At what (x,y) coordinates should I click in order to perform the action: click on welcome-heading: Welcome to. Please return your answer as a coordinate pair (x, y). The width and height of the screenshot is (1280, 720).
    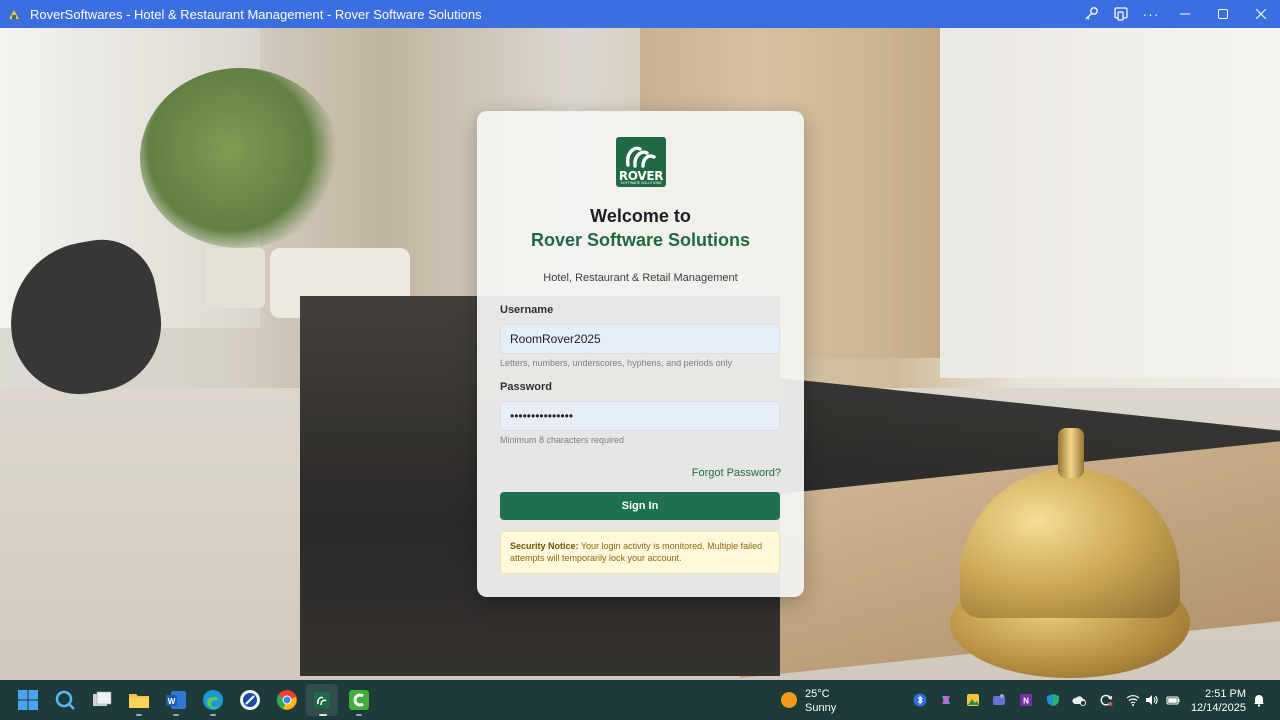
    Looking at the image, I should click on (640, 216).